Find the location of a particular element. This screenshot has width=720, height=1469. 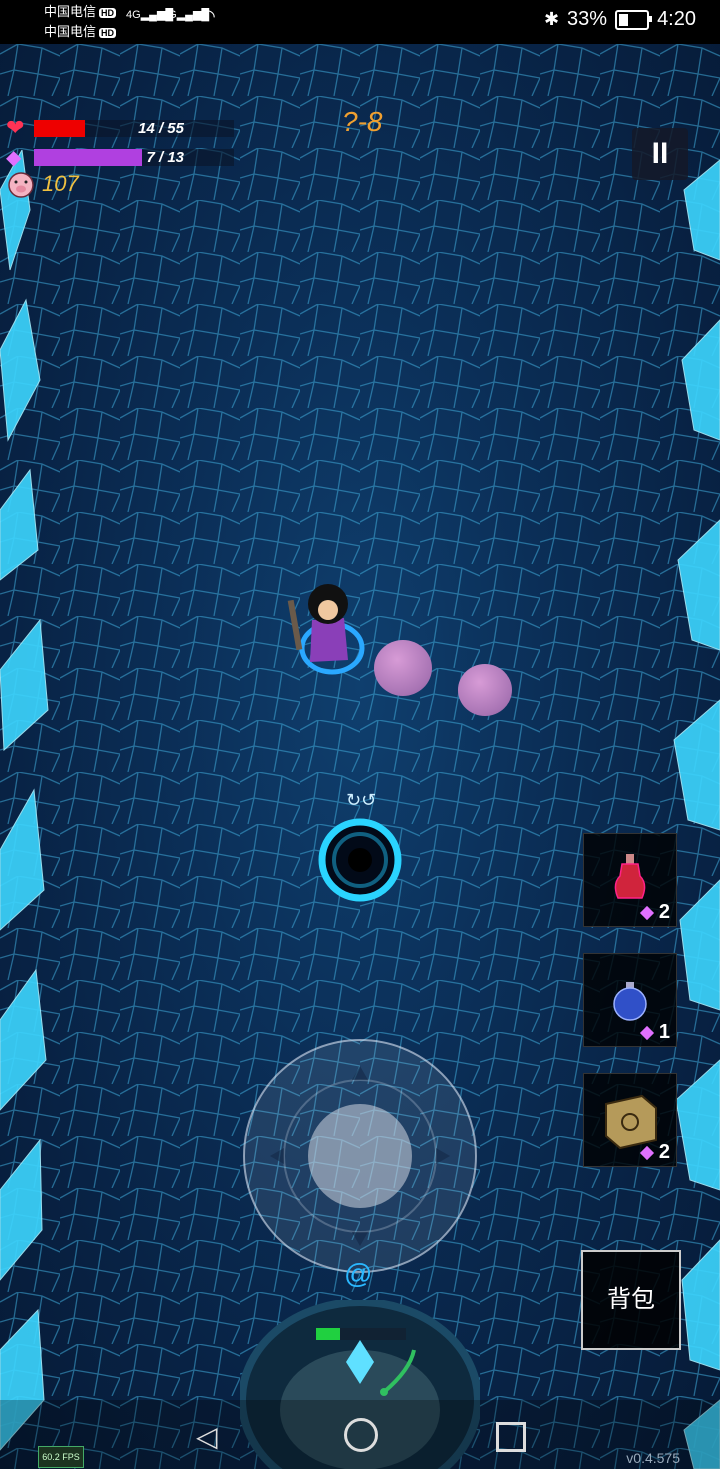

level-indicator: ?-8 is located at coordinates (362, 121).